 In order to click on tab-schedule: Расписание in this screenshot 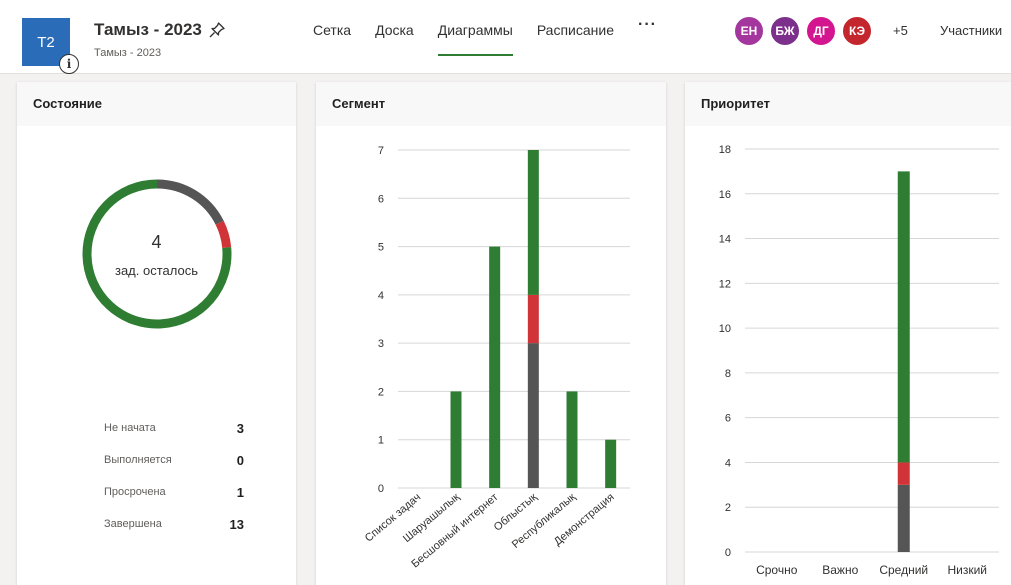, I will do `click(575, 36)`.